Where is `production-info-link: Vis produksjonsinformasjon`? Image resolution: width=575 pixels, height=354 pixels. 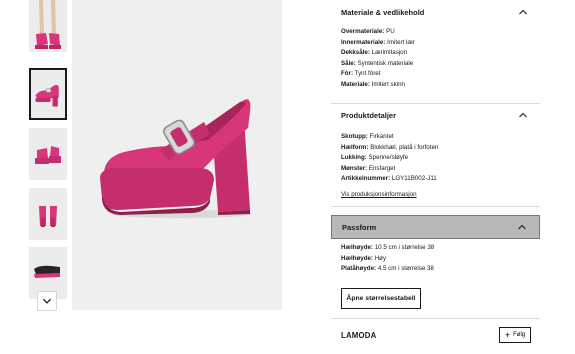 production-info-link: Vis produksjonsinformasjon is located at coordinates (379, 194).